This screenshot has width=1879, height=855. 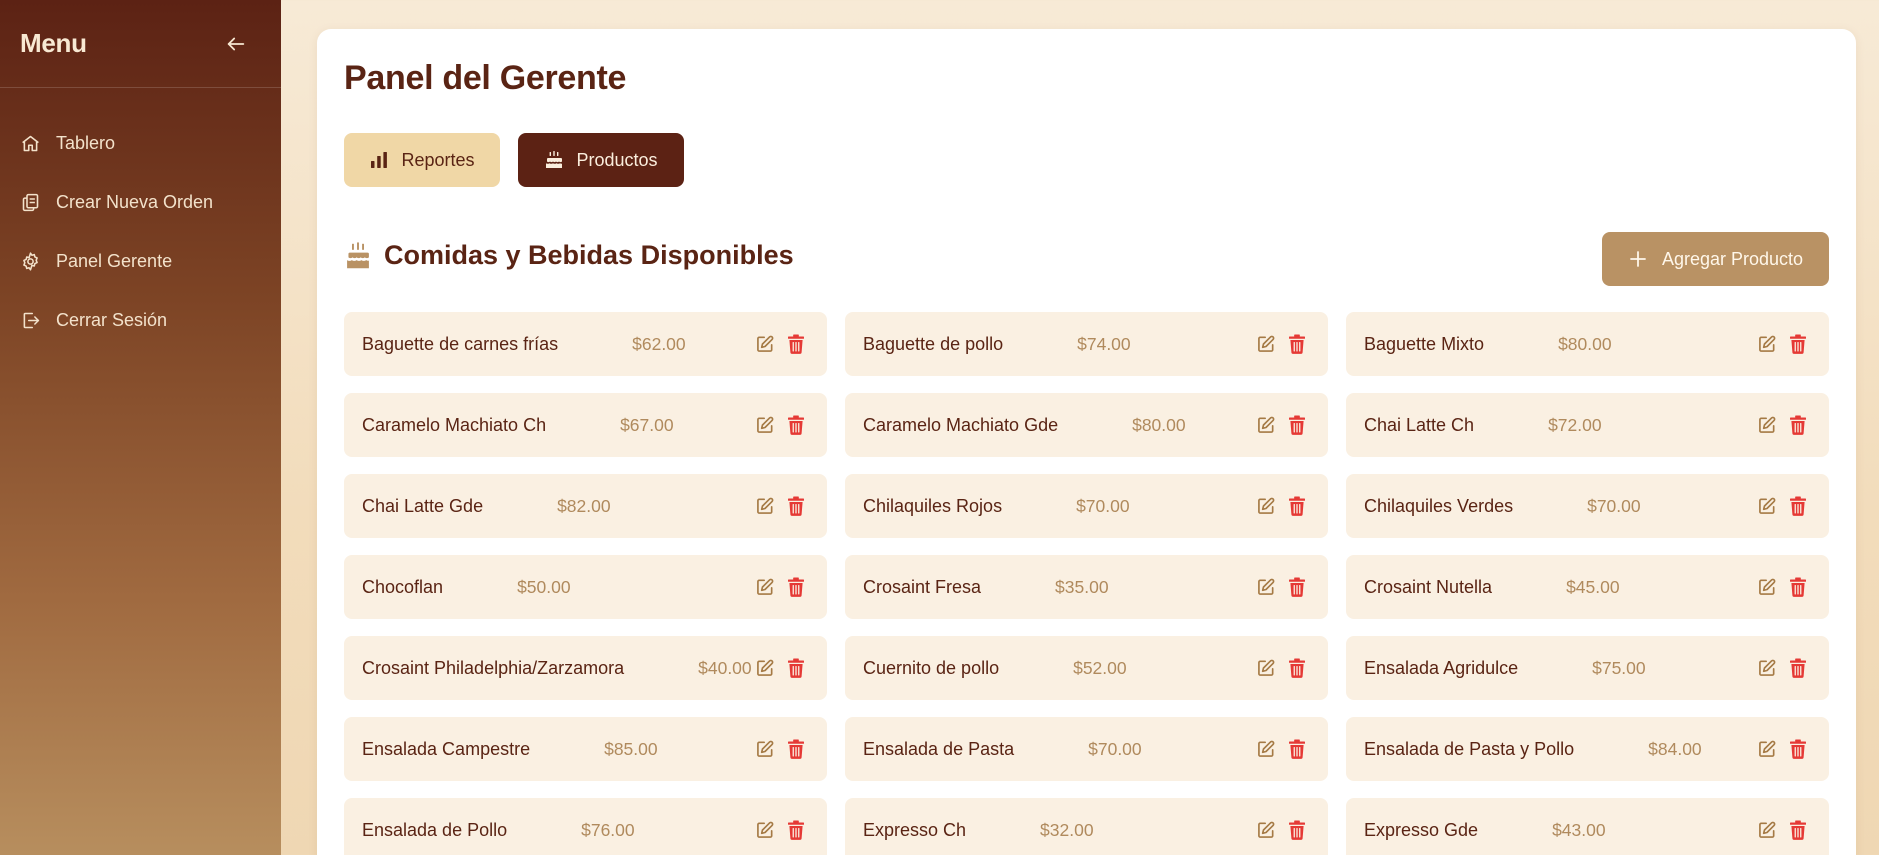 I want to click on product-price: $84.00, so click(x=1675, y=748).